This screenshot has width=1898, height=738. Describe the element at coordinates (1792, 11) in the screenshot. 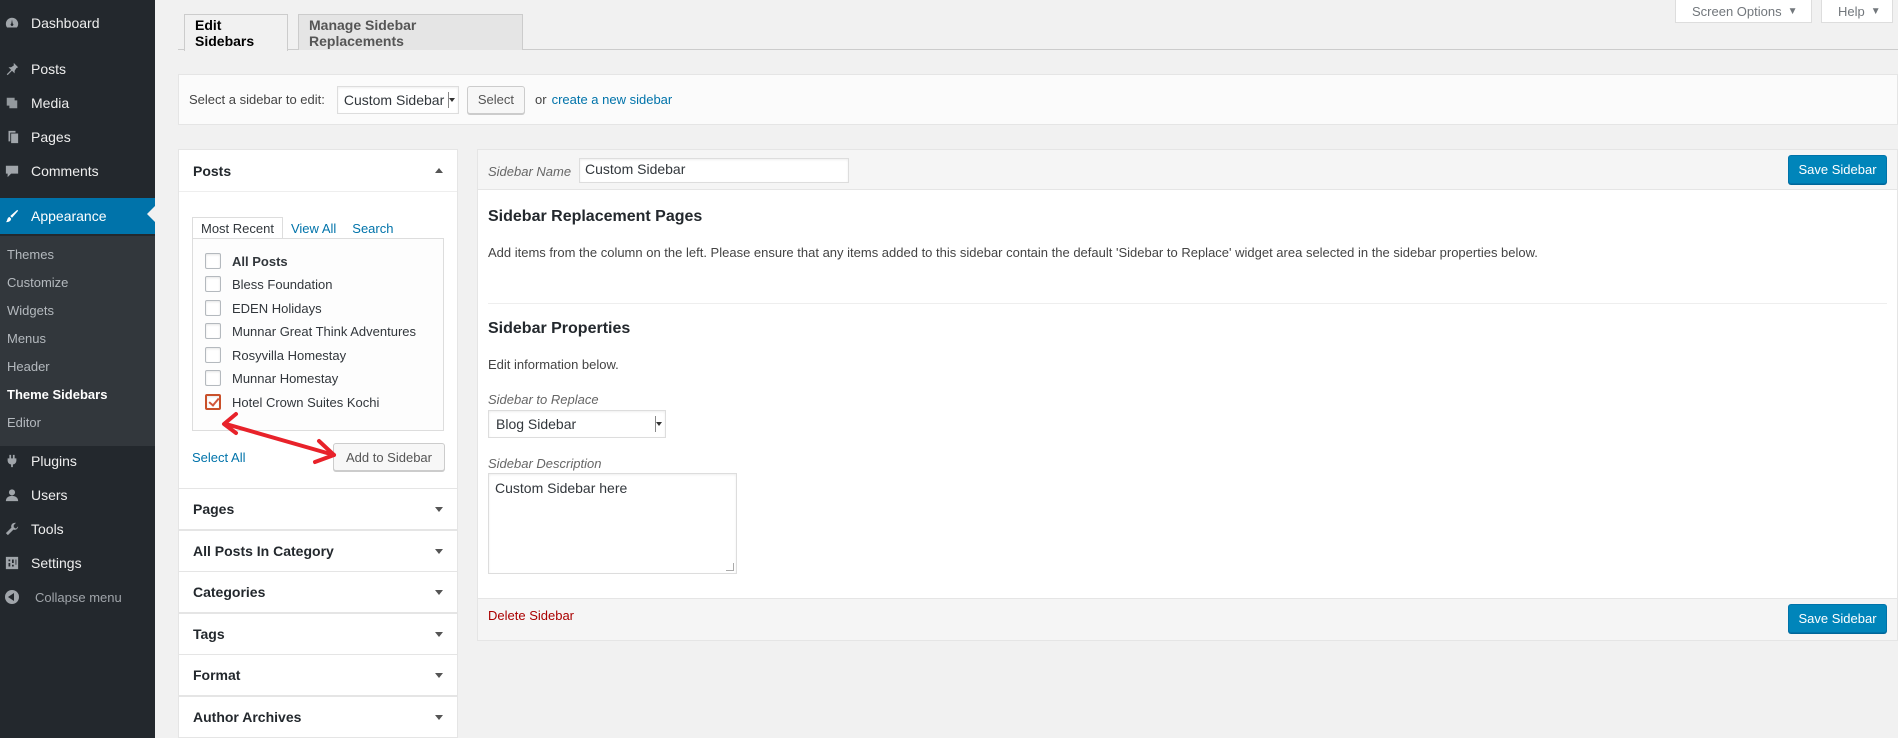

I see `caret-down-icon: ▼` at that location.